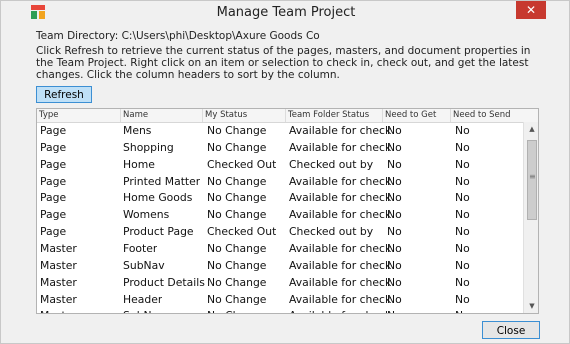 Image resolution: width=570 pixels, height=344 pixels. What do you see at coordinates (162, 115) in the screenshot?
I see `column-header-name: Name` at bounding box center [162, 115].